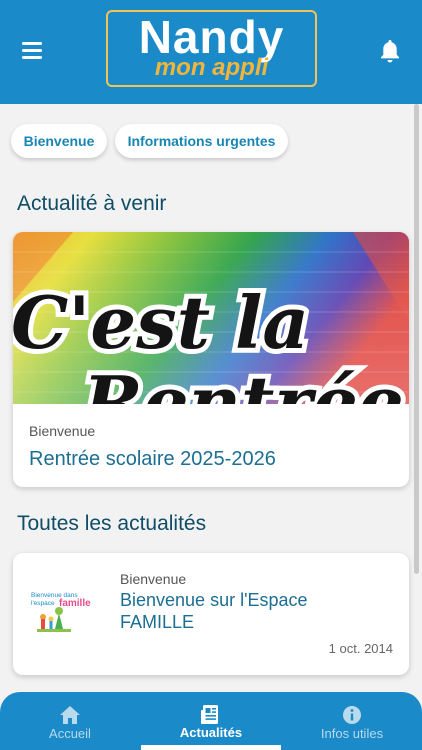 This screenshot has height=750, width=422. Describe the element at coordinates (161, 322) in the screenshot. I see `hero-text-line1: C'est la` at that location.